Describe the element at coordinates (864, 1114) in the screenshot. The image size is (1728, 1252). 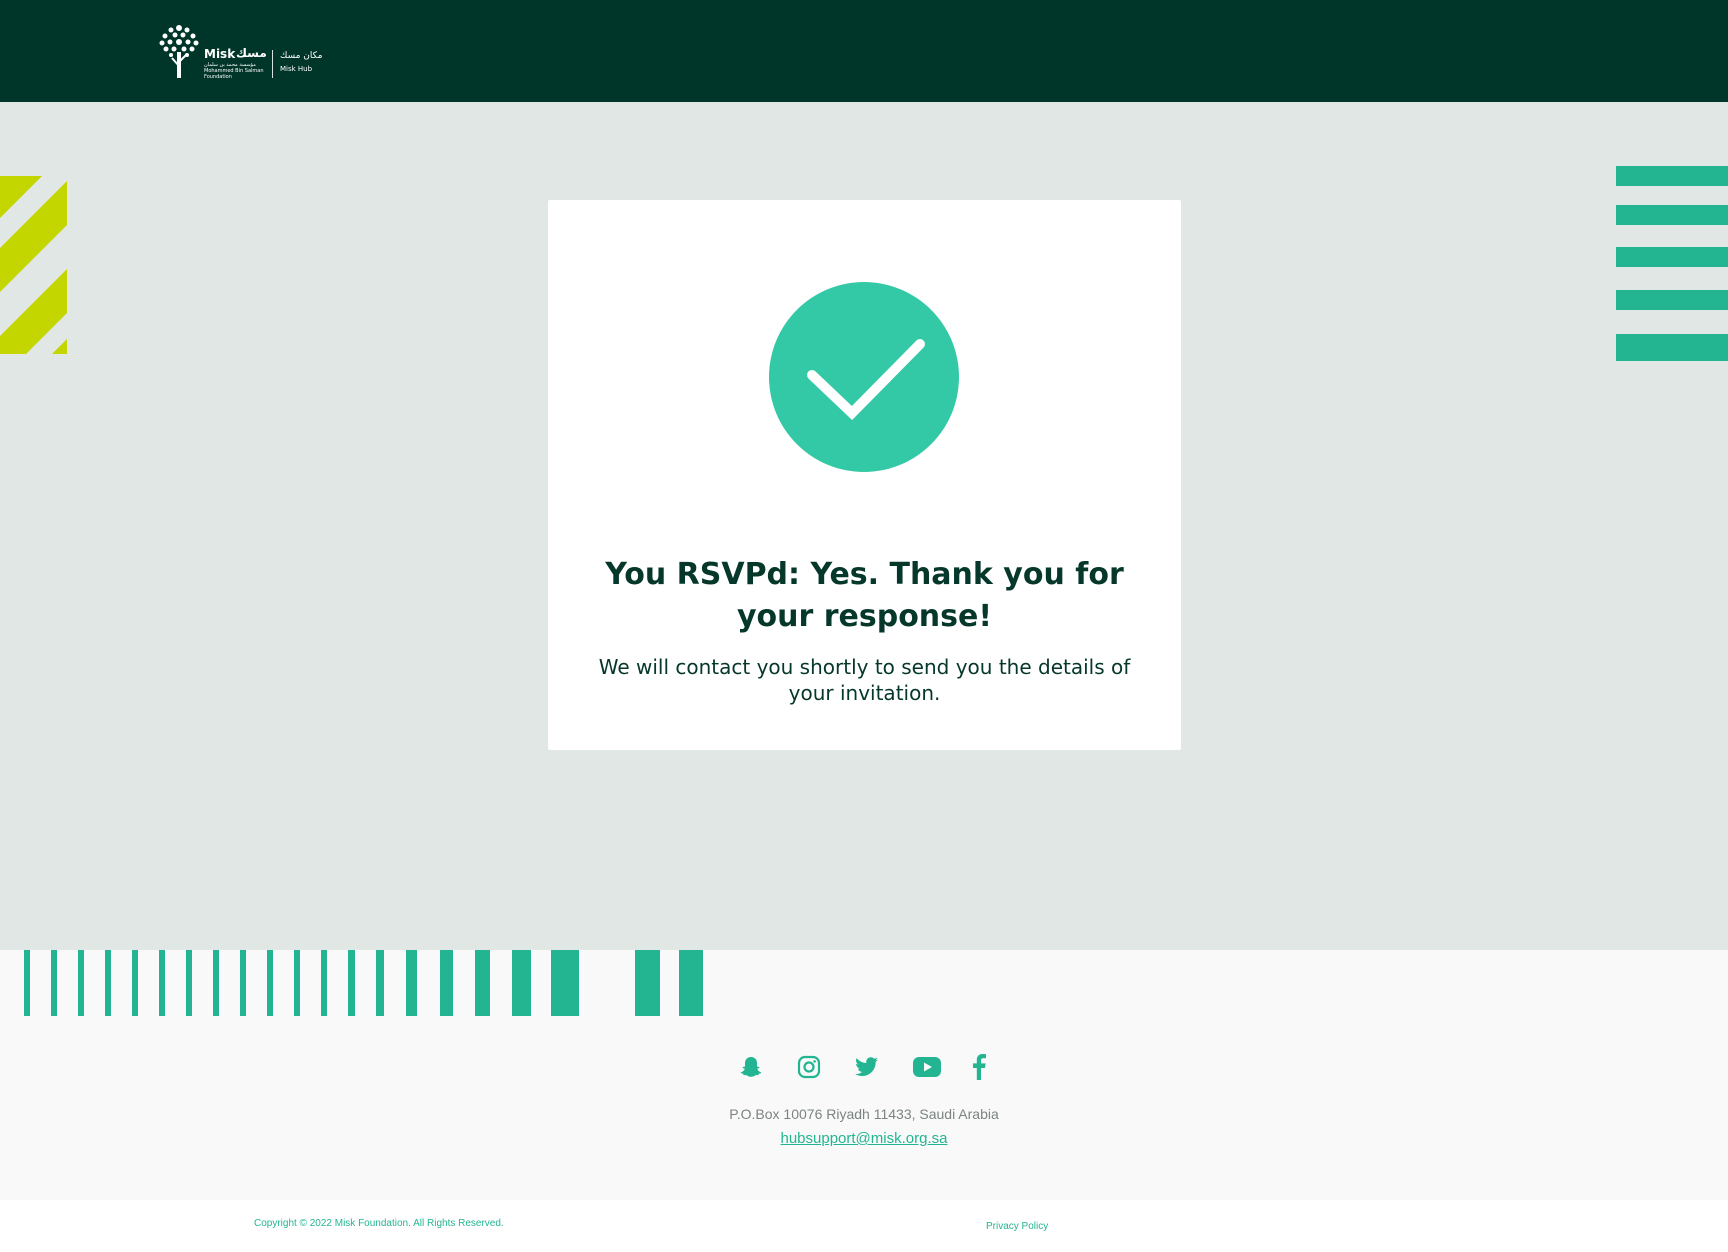
I see `footer-address: P.O.Box 10076 Riyadh 11433, Saudi Arabia` at that location.